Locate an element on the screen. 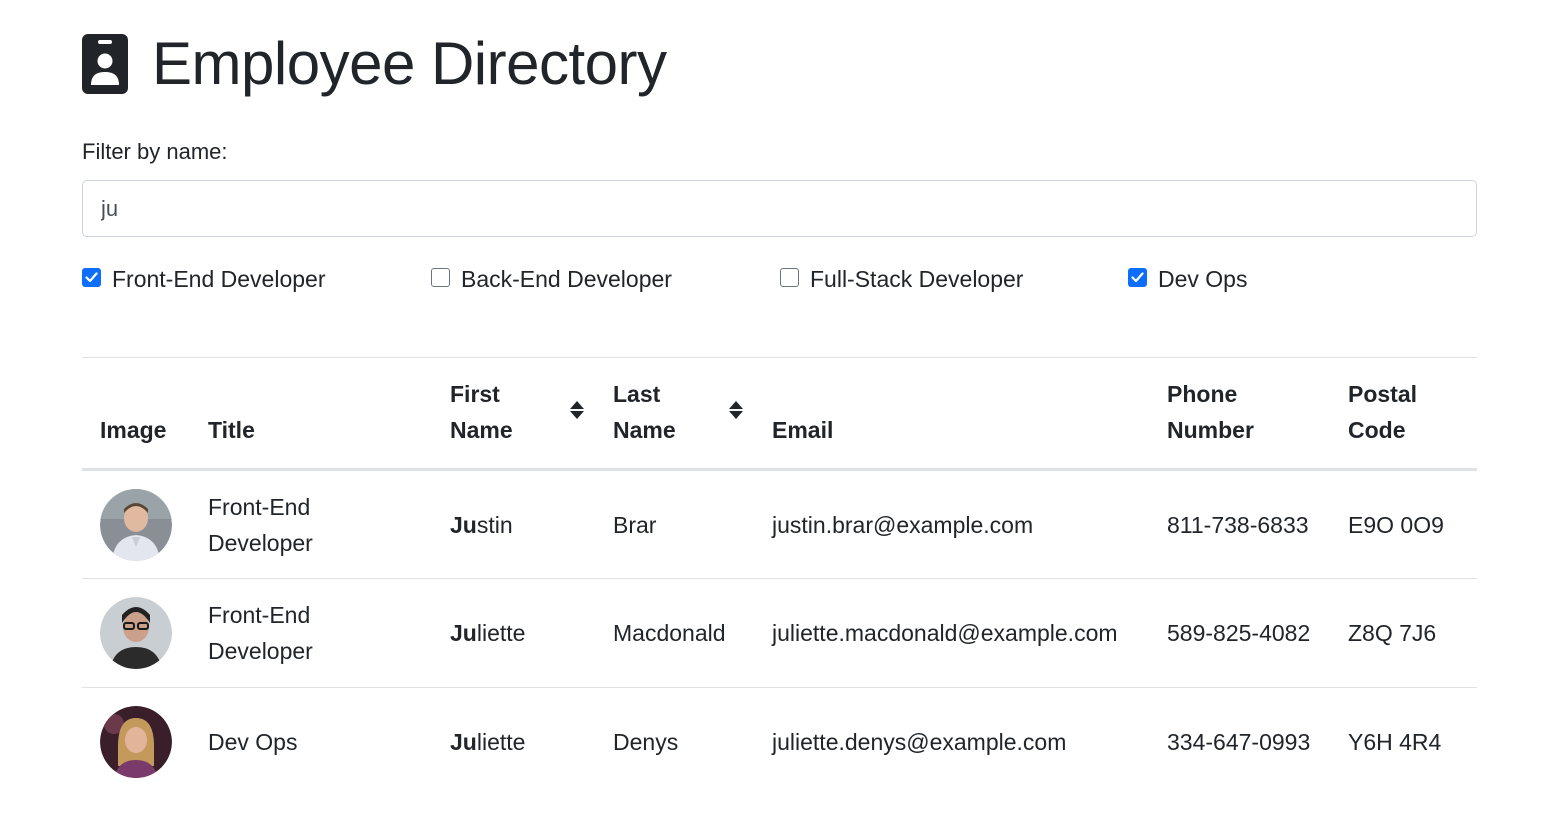 This screenshot has width=1559, height=829. role-filter-front-end: Front-End Developer is located at coordinates (204, 279).